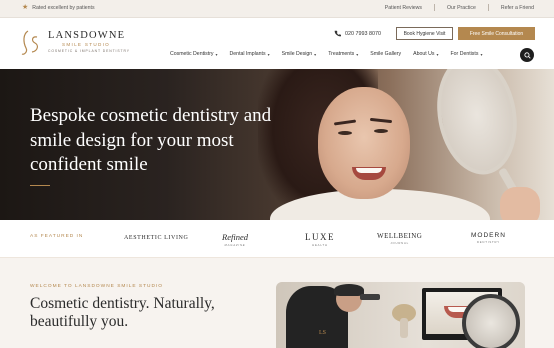 The image size is (554, 348). I want to click on nav-item-smile-design: Smile Design ▾, so click(299, 54).